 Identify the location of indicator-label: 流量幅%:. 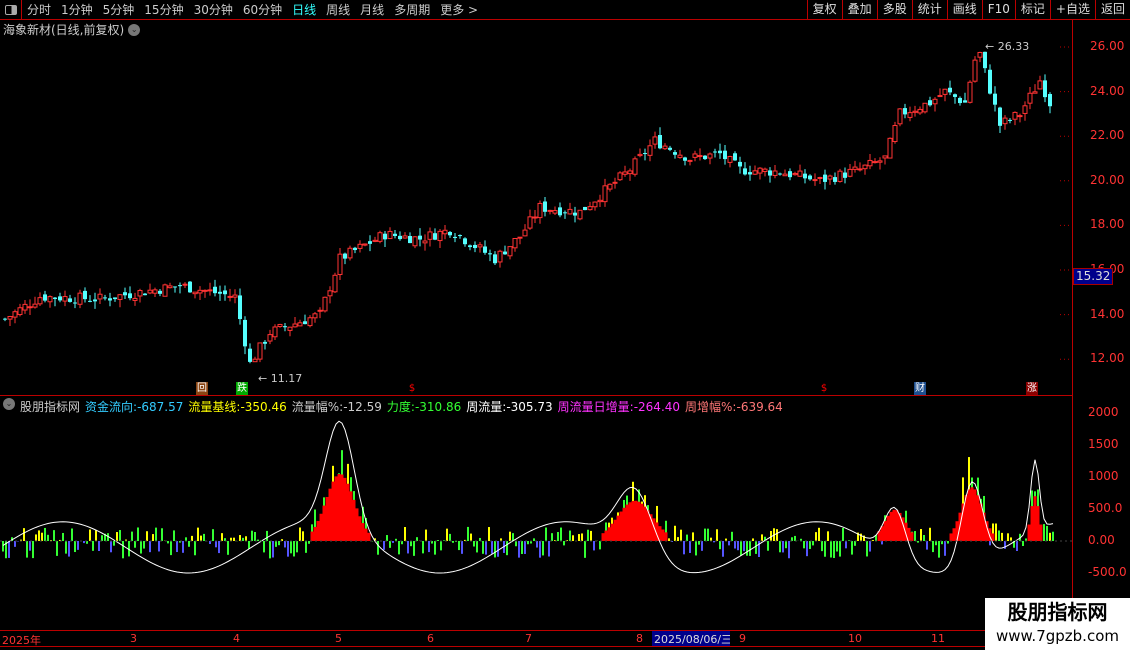
(317, 407).